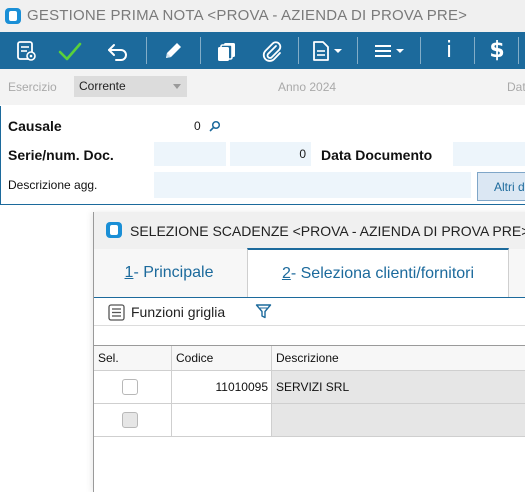 This screenshot has width=525, height=492. Describe the element at coordinates (129, 272) in the screenshot. I see `tab-principale-key: 1` at that location.